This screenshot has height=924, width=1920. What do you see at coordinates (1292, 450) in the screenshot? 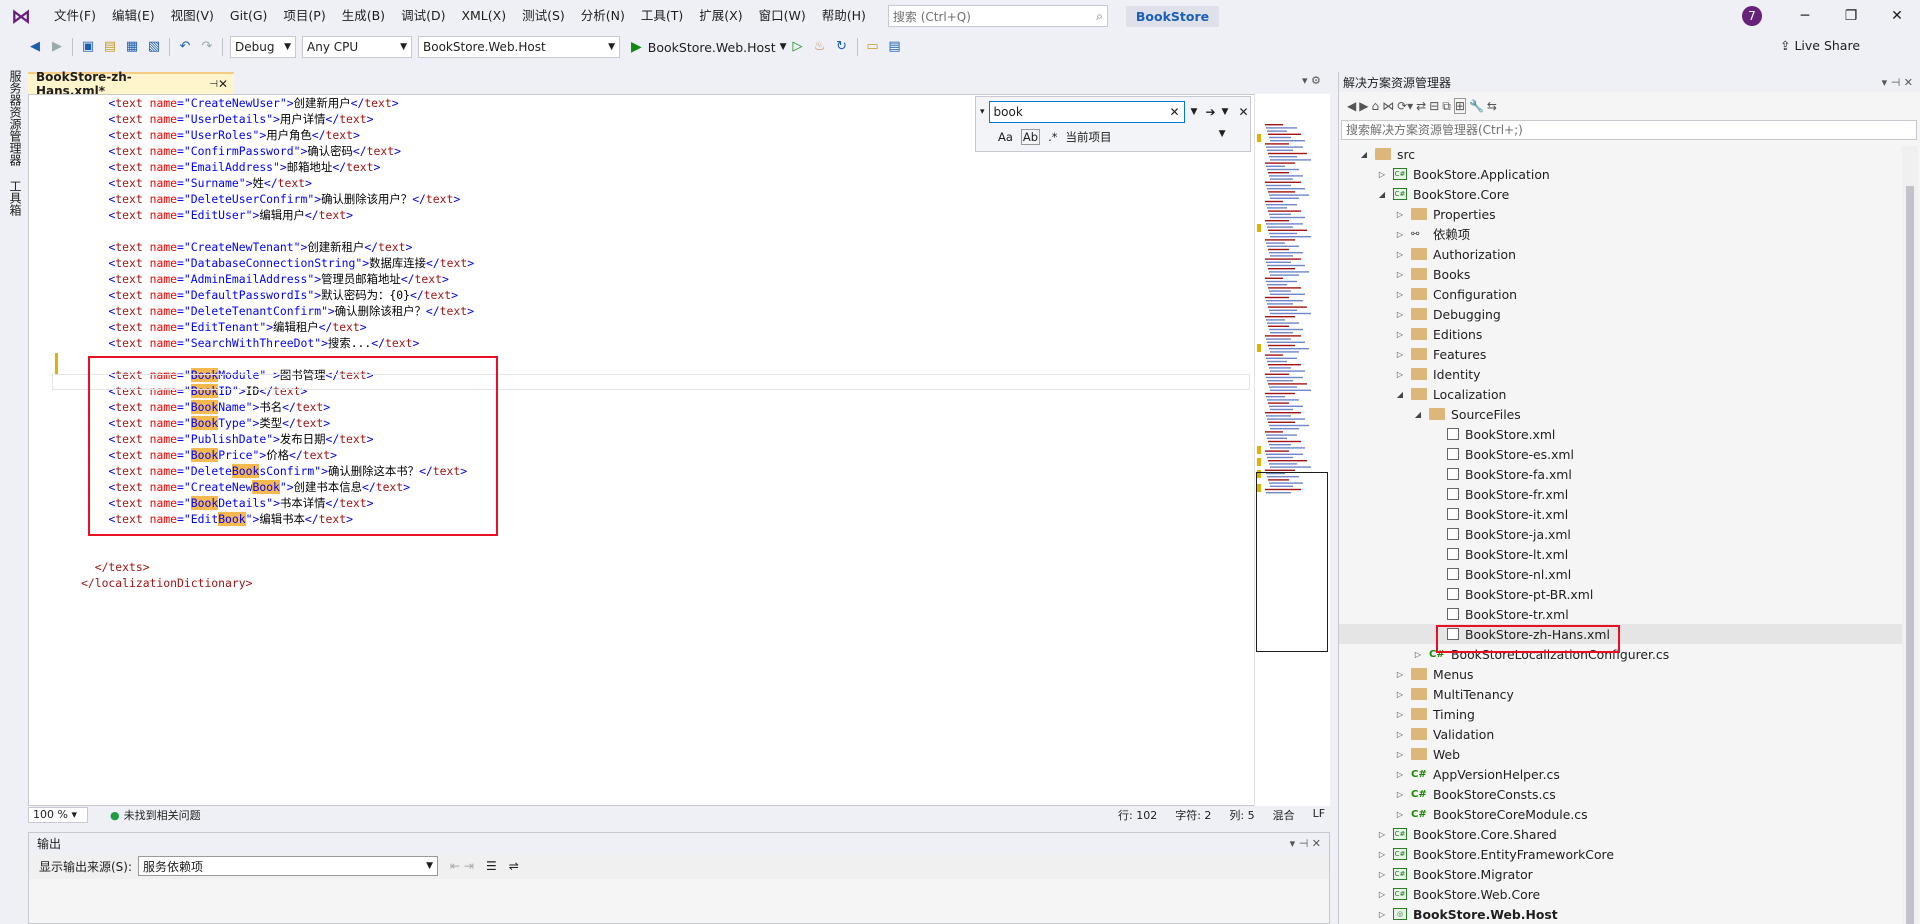
I see `minimap` at bounding box center [1292, 450].